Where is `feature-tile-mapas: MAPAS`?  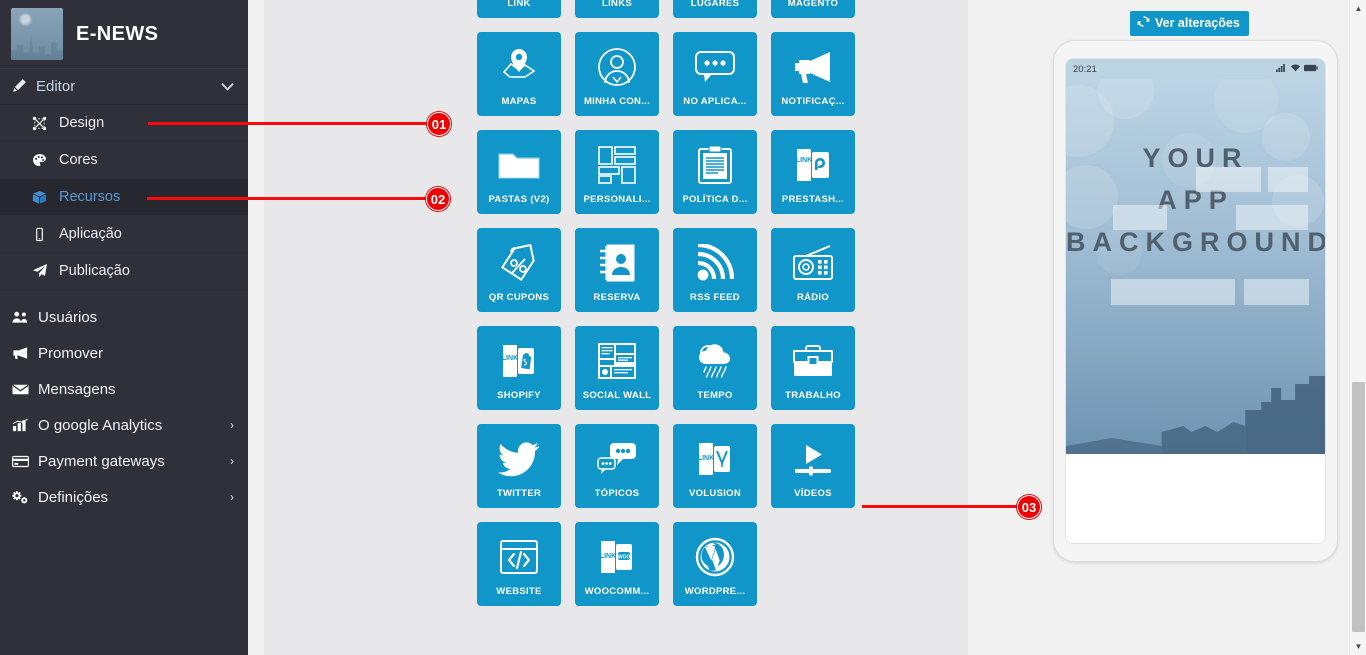 feature-tile-mapas: MAPAS is located at coordinates (519, 74).